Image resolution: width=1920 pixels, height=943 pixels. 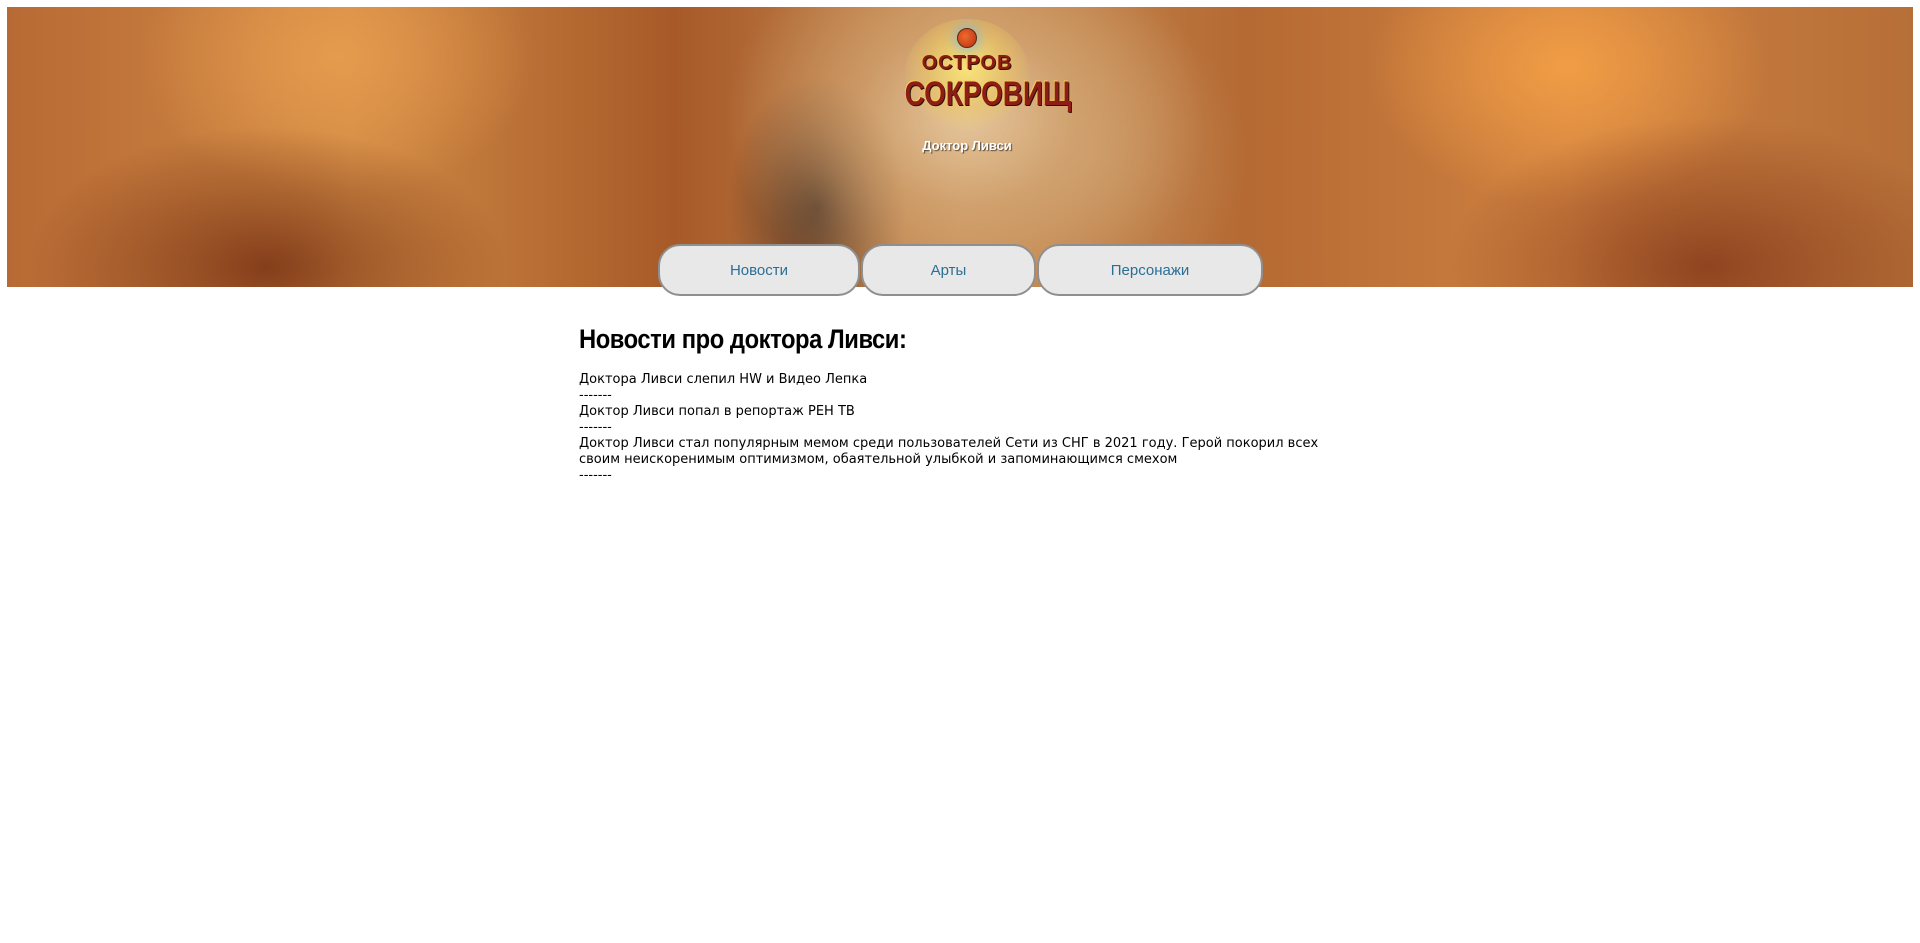 What do you see at coordinates (967, 145) in the screenshot?
I see `site-subtitle: Доктор Ливси` at bounding box center [967, 145].